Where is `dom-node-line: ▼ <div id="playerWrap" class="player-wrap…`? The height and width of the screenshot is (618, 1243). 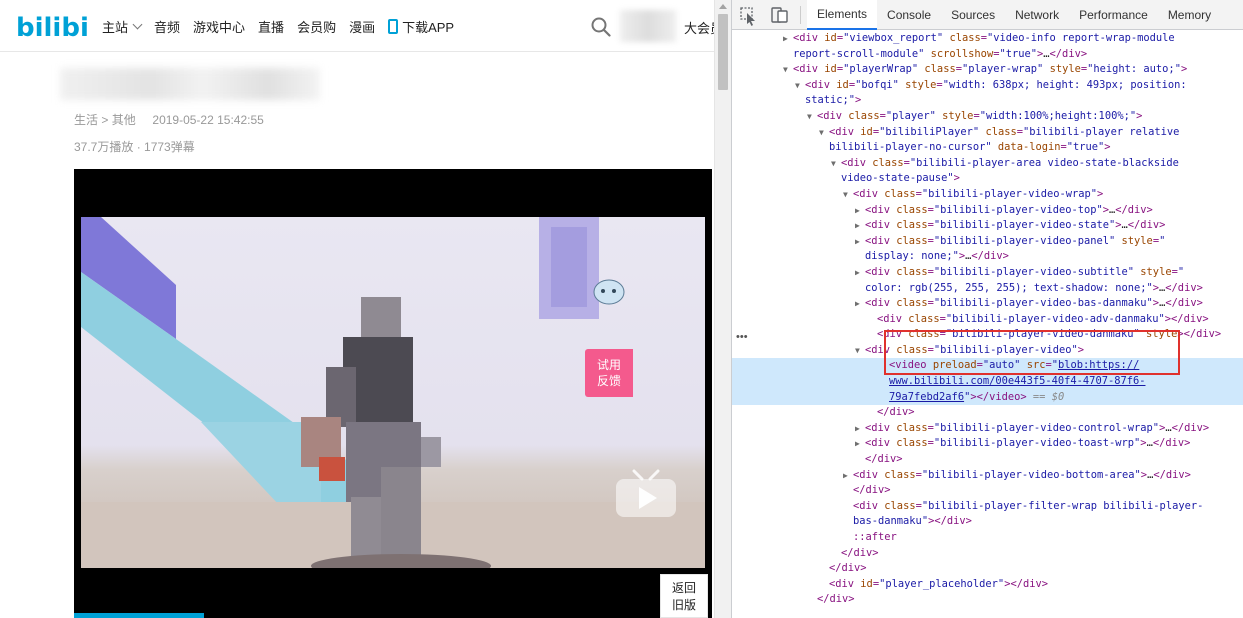
dom-node-line: ▼ <div id="playerWrap" class="player-wrap… is located at coordinates (987, 70).